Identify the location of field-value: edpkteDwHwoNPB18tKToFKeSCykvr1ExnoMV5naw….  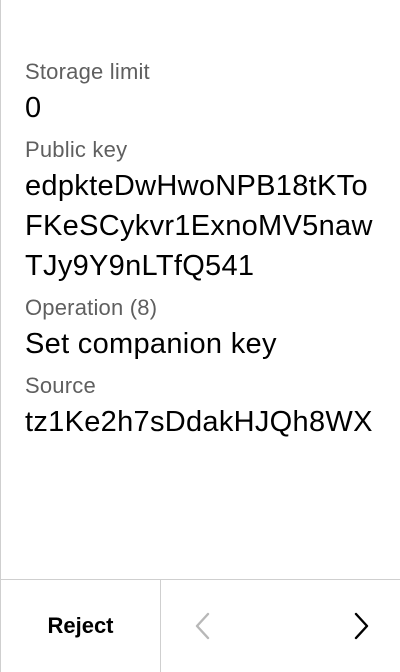
(199, 226).